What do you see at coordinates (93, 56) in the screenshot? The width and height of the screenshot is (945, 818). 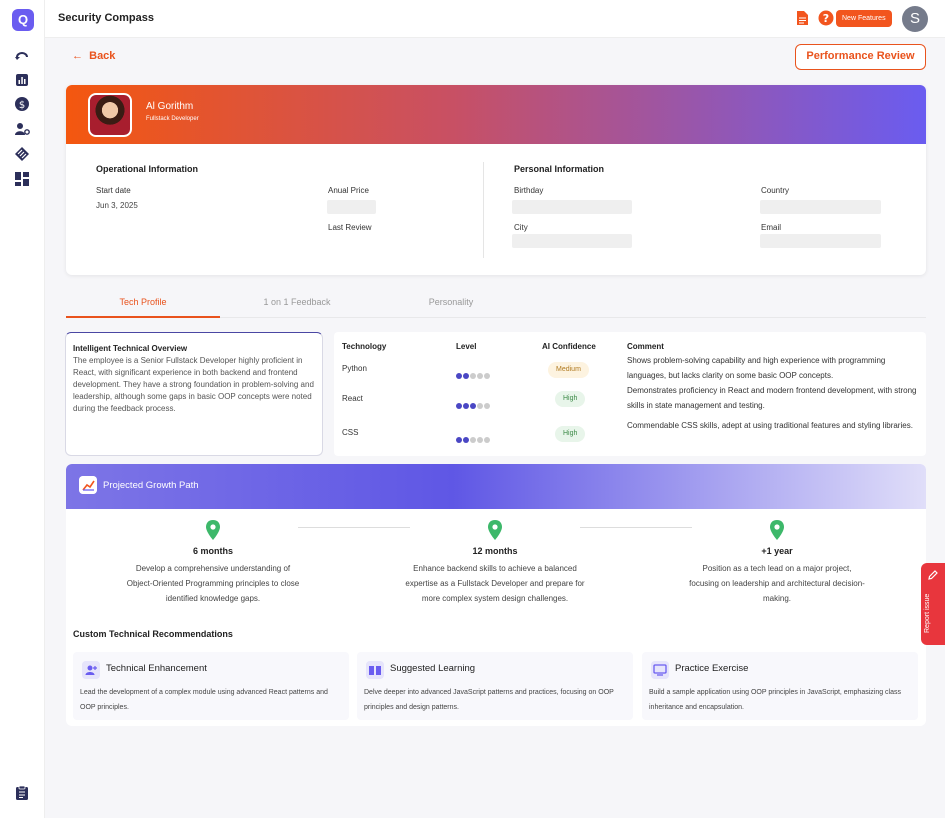 I see `back-link: ← Back` at bounding box center [93, 56].